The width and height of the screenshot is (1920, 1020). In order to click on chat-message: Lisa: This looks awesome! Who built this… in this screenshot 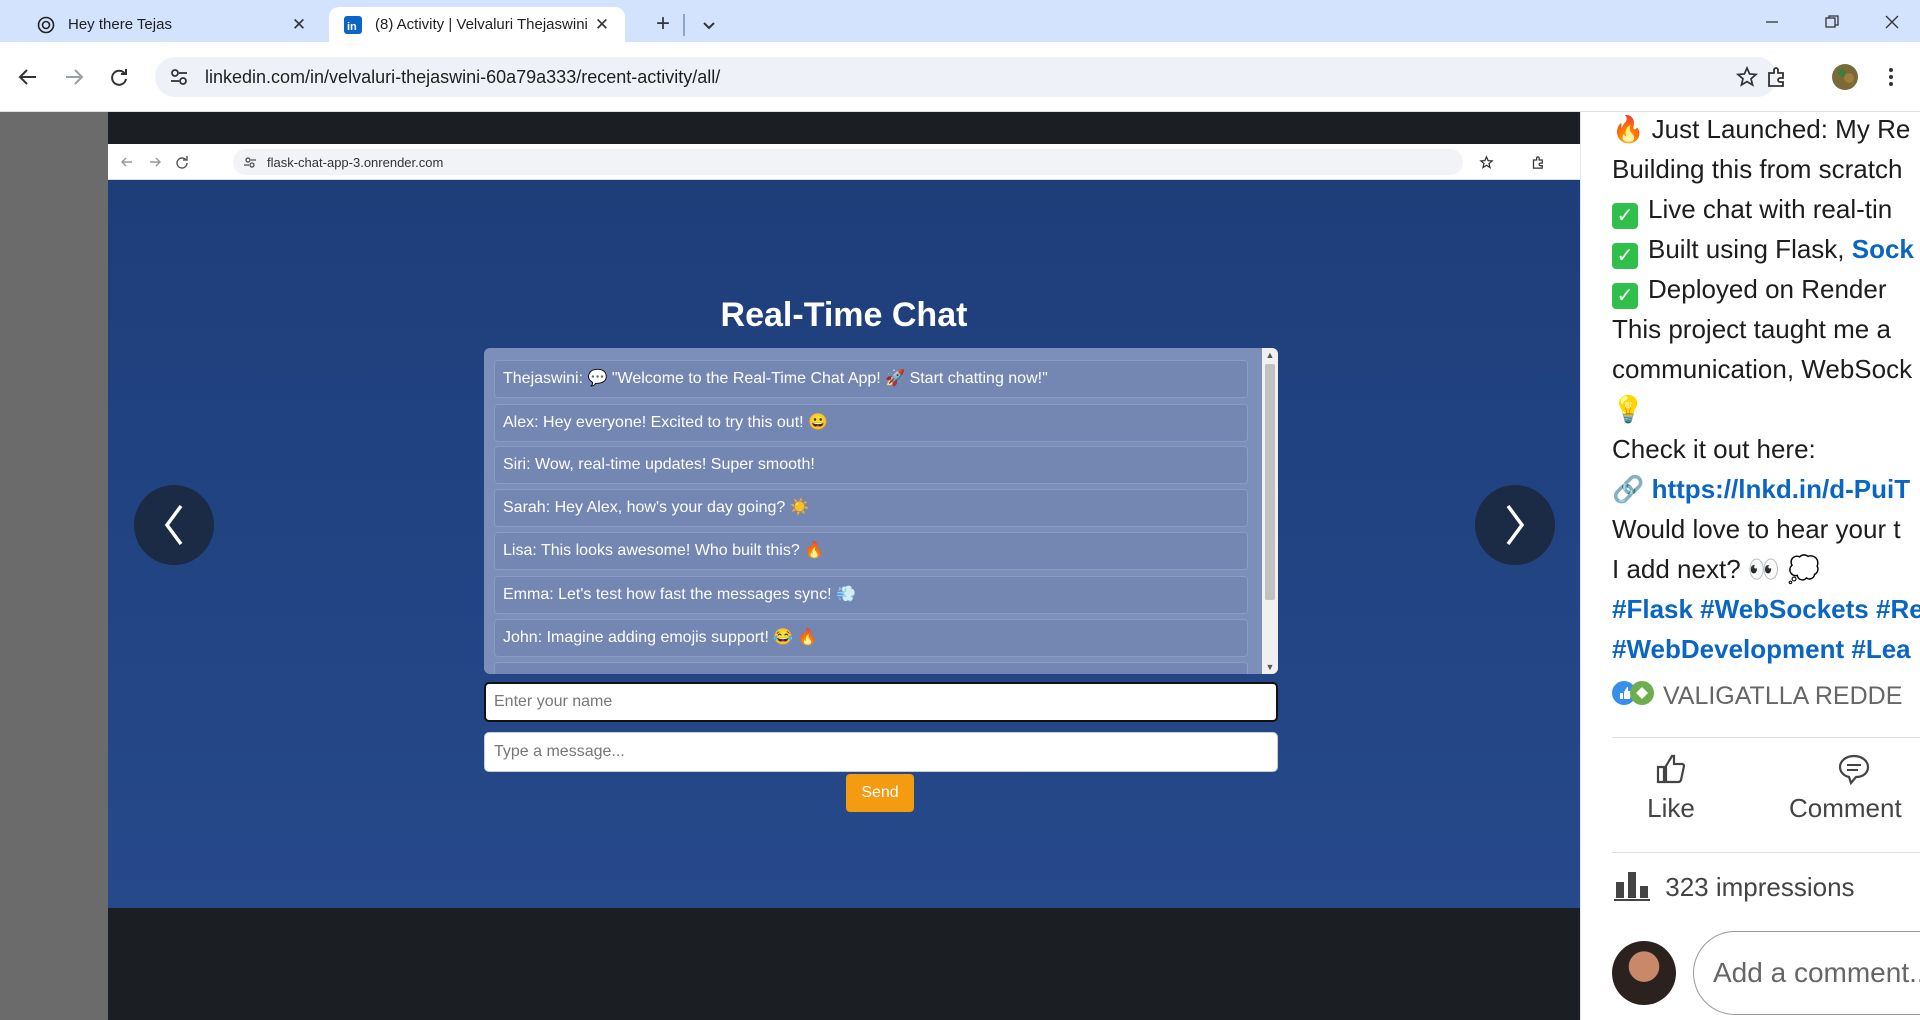, I will do `click(871, 551)`.